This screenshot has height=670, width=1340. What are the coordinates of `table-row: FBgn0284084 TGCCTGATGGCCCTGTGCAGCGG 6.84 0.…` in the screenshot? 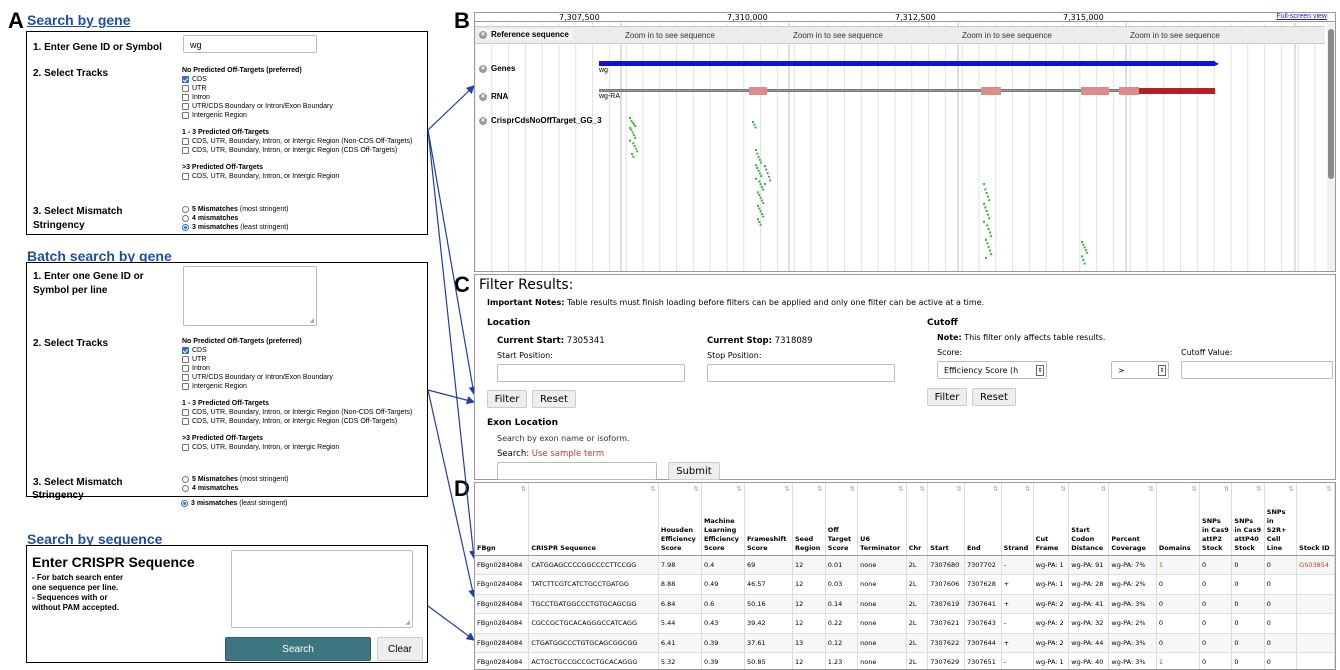 It's located at (905, 604).